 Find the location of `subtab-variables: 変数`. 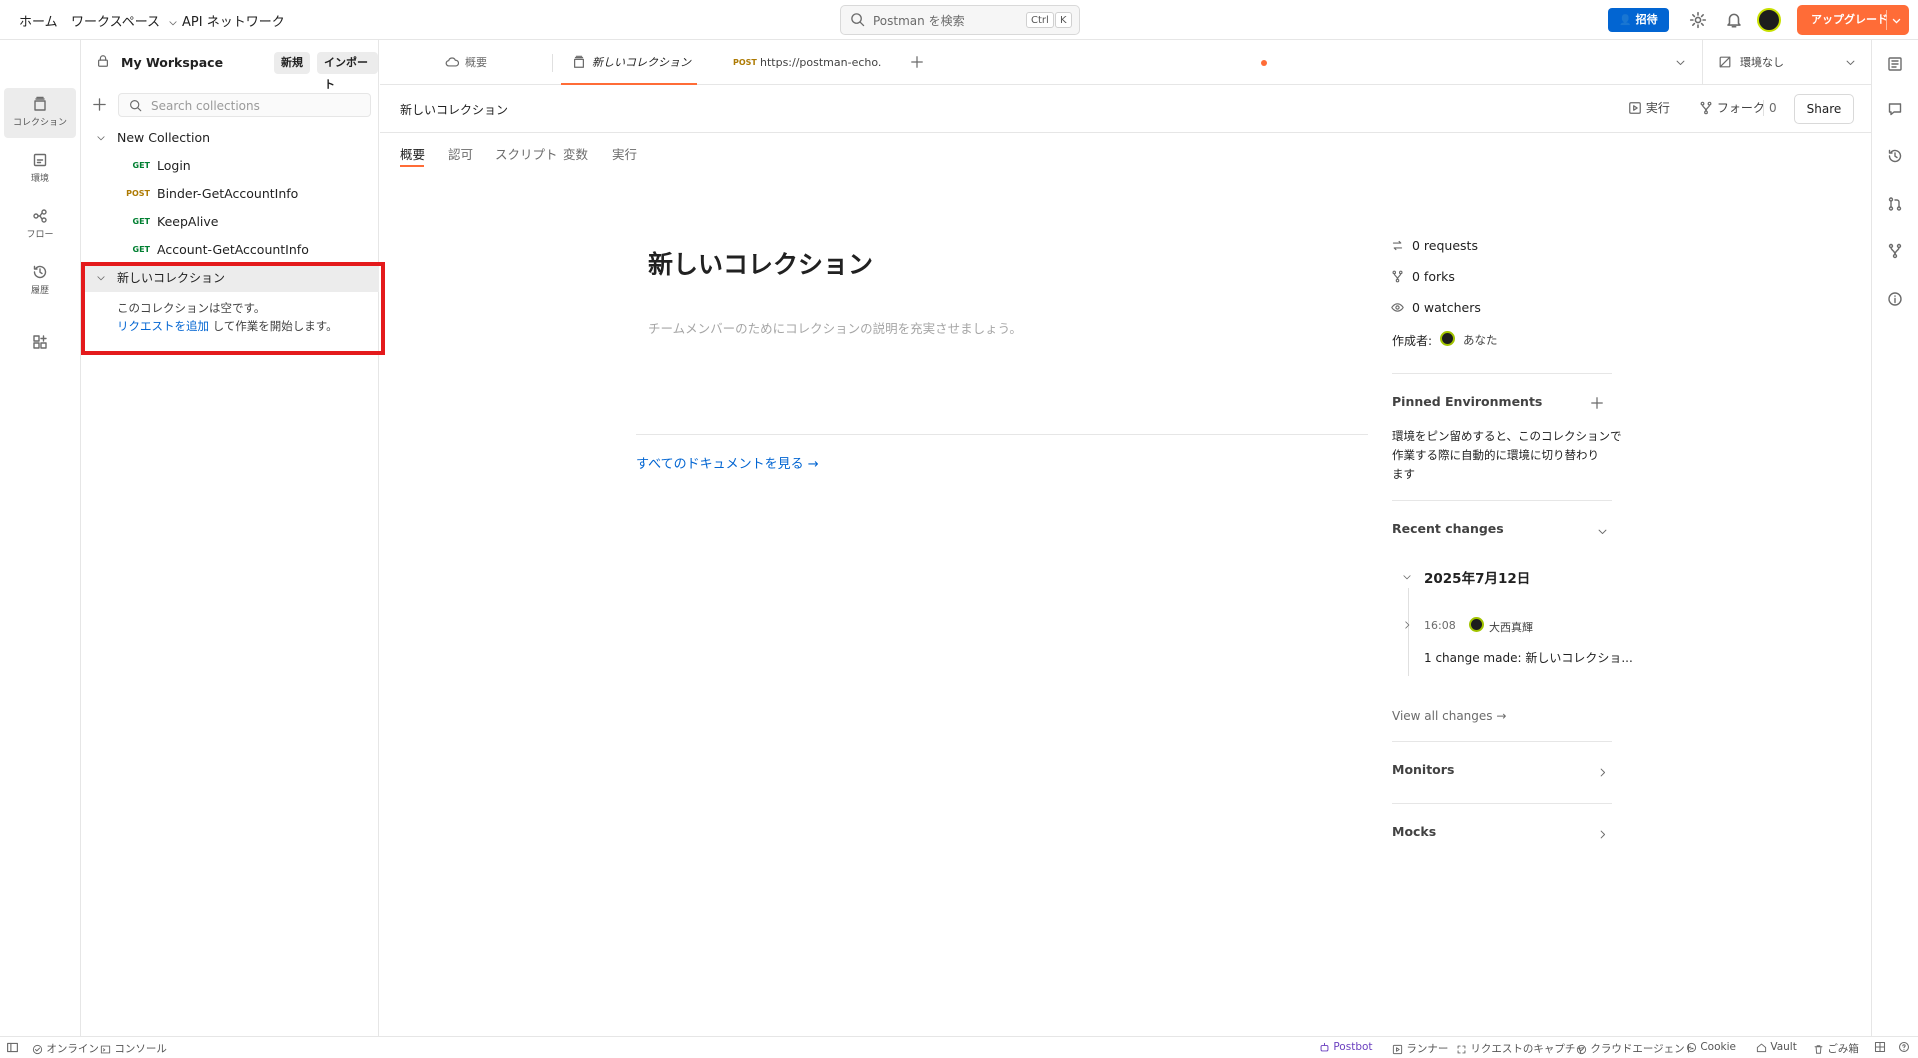

subtab-variables: 変数 is located at coordinates (575, 153).